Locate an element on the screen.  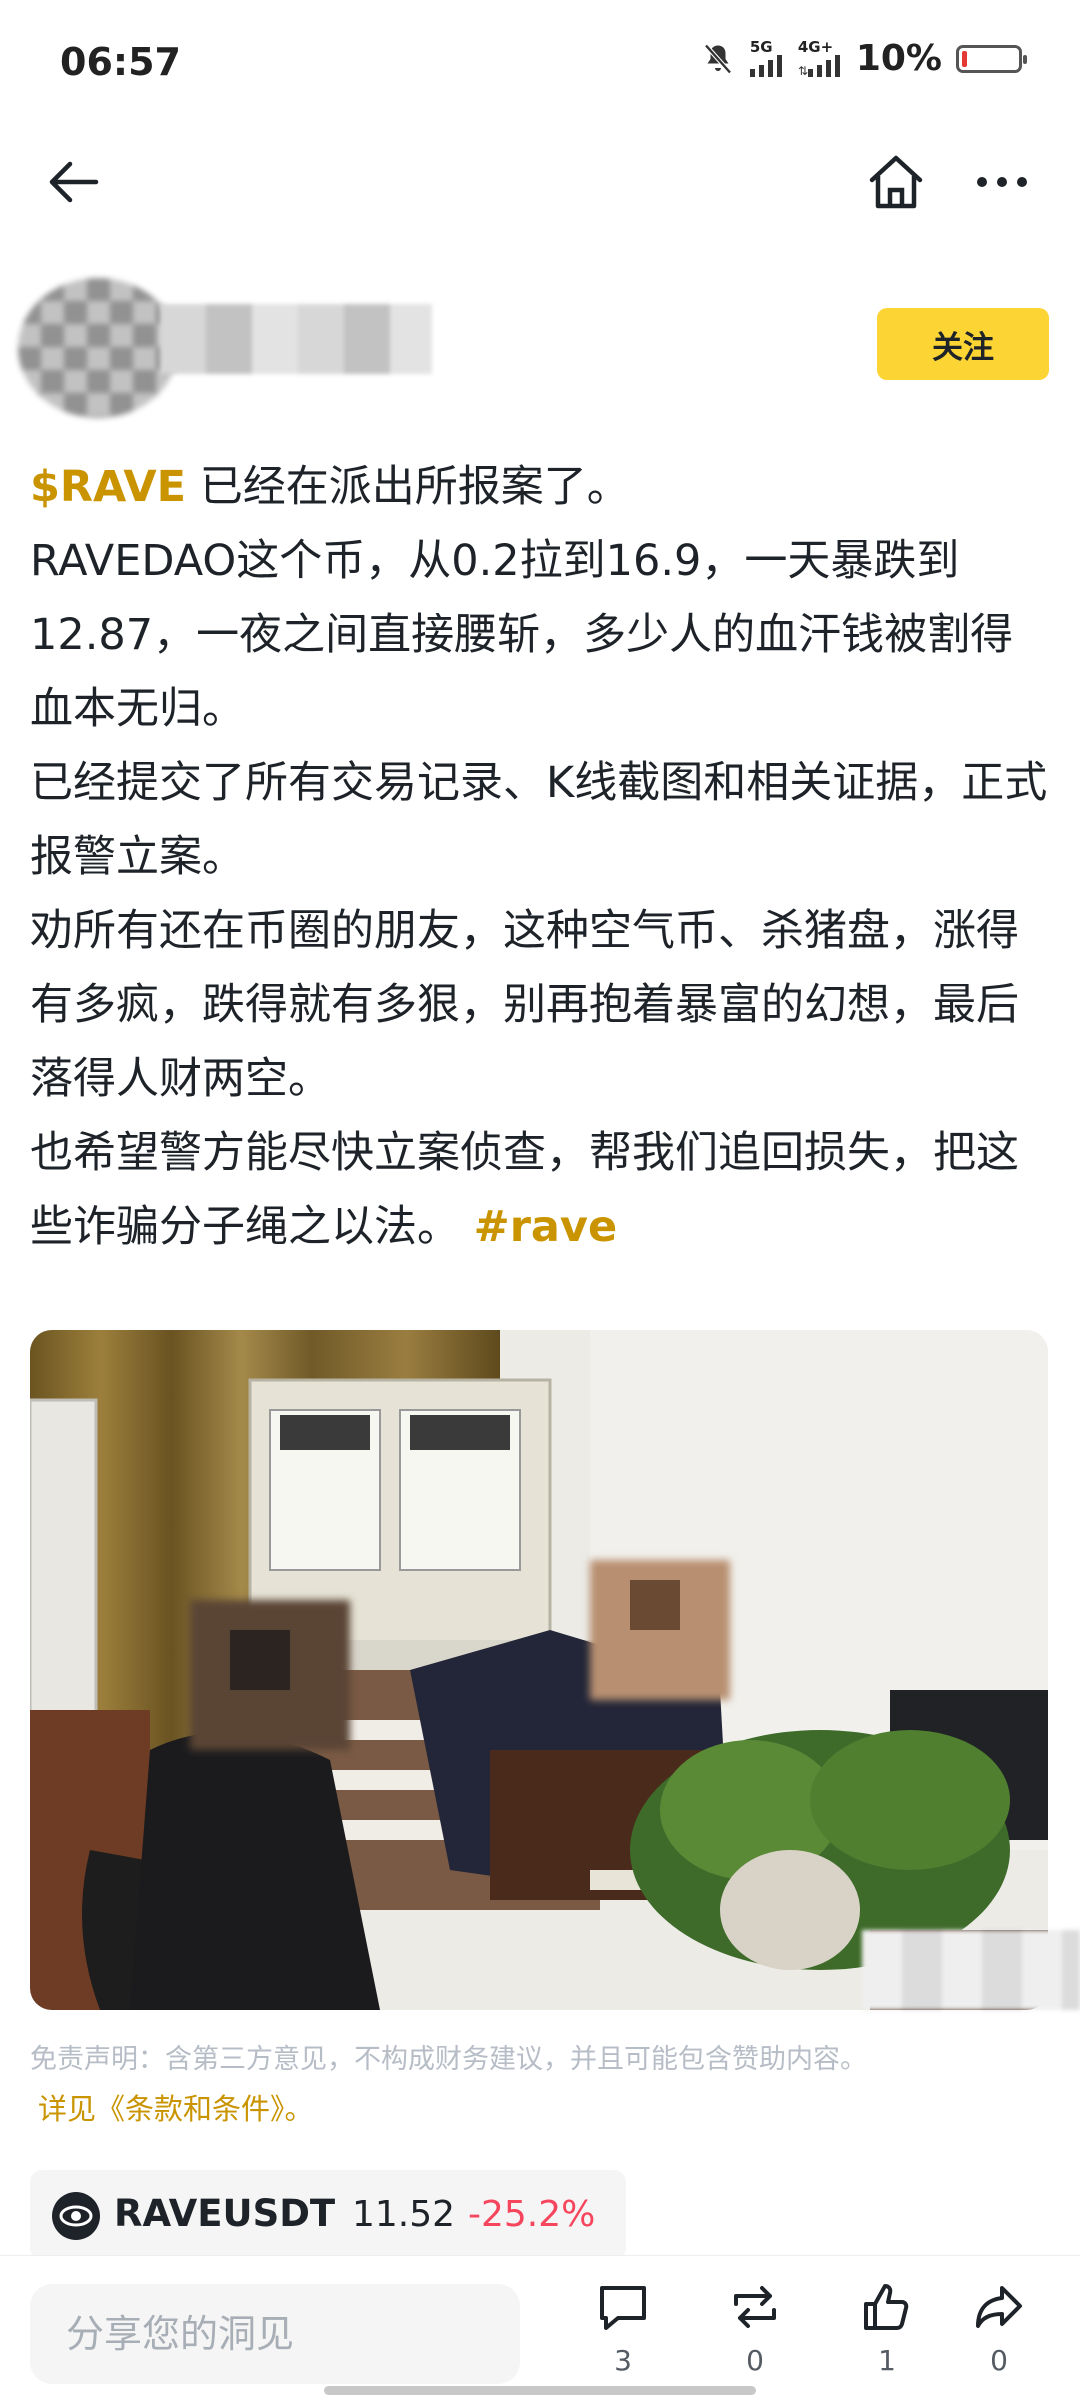
avatar is located at coordinates (98, 348).